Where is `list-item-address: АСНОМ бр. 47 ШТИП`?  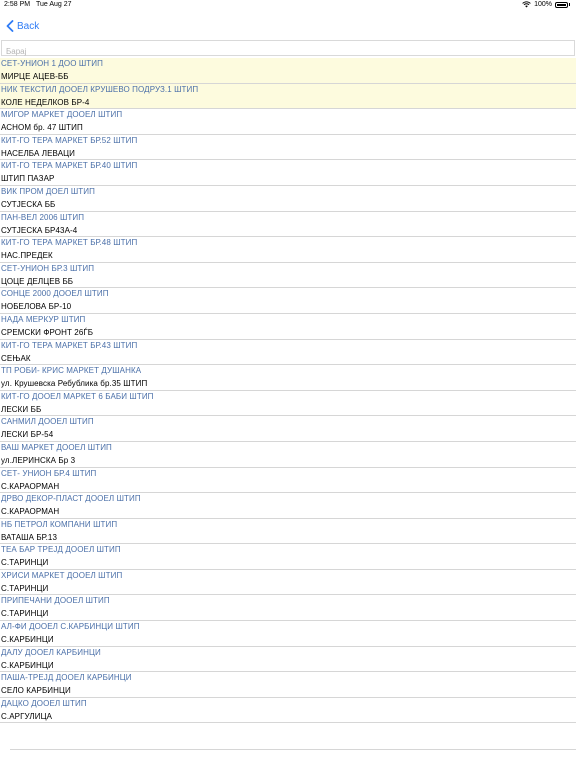
list-item-address: АСНОМ бр. 47 ШТИП is located at coordinates (42, 128).